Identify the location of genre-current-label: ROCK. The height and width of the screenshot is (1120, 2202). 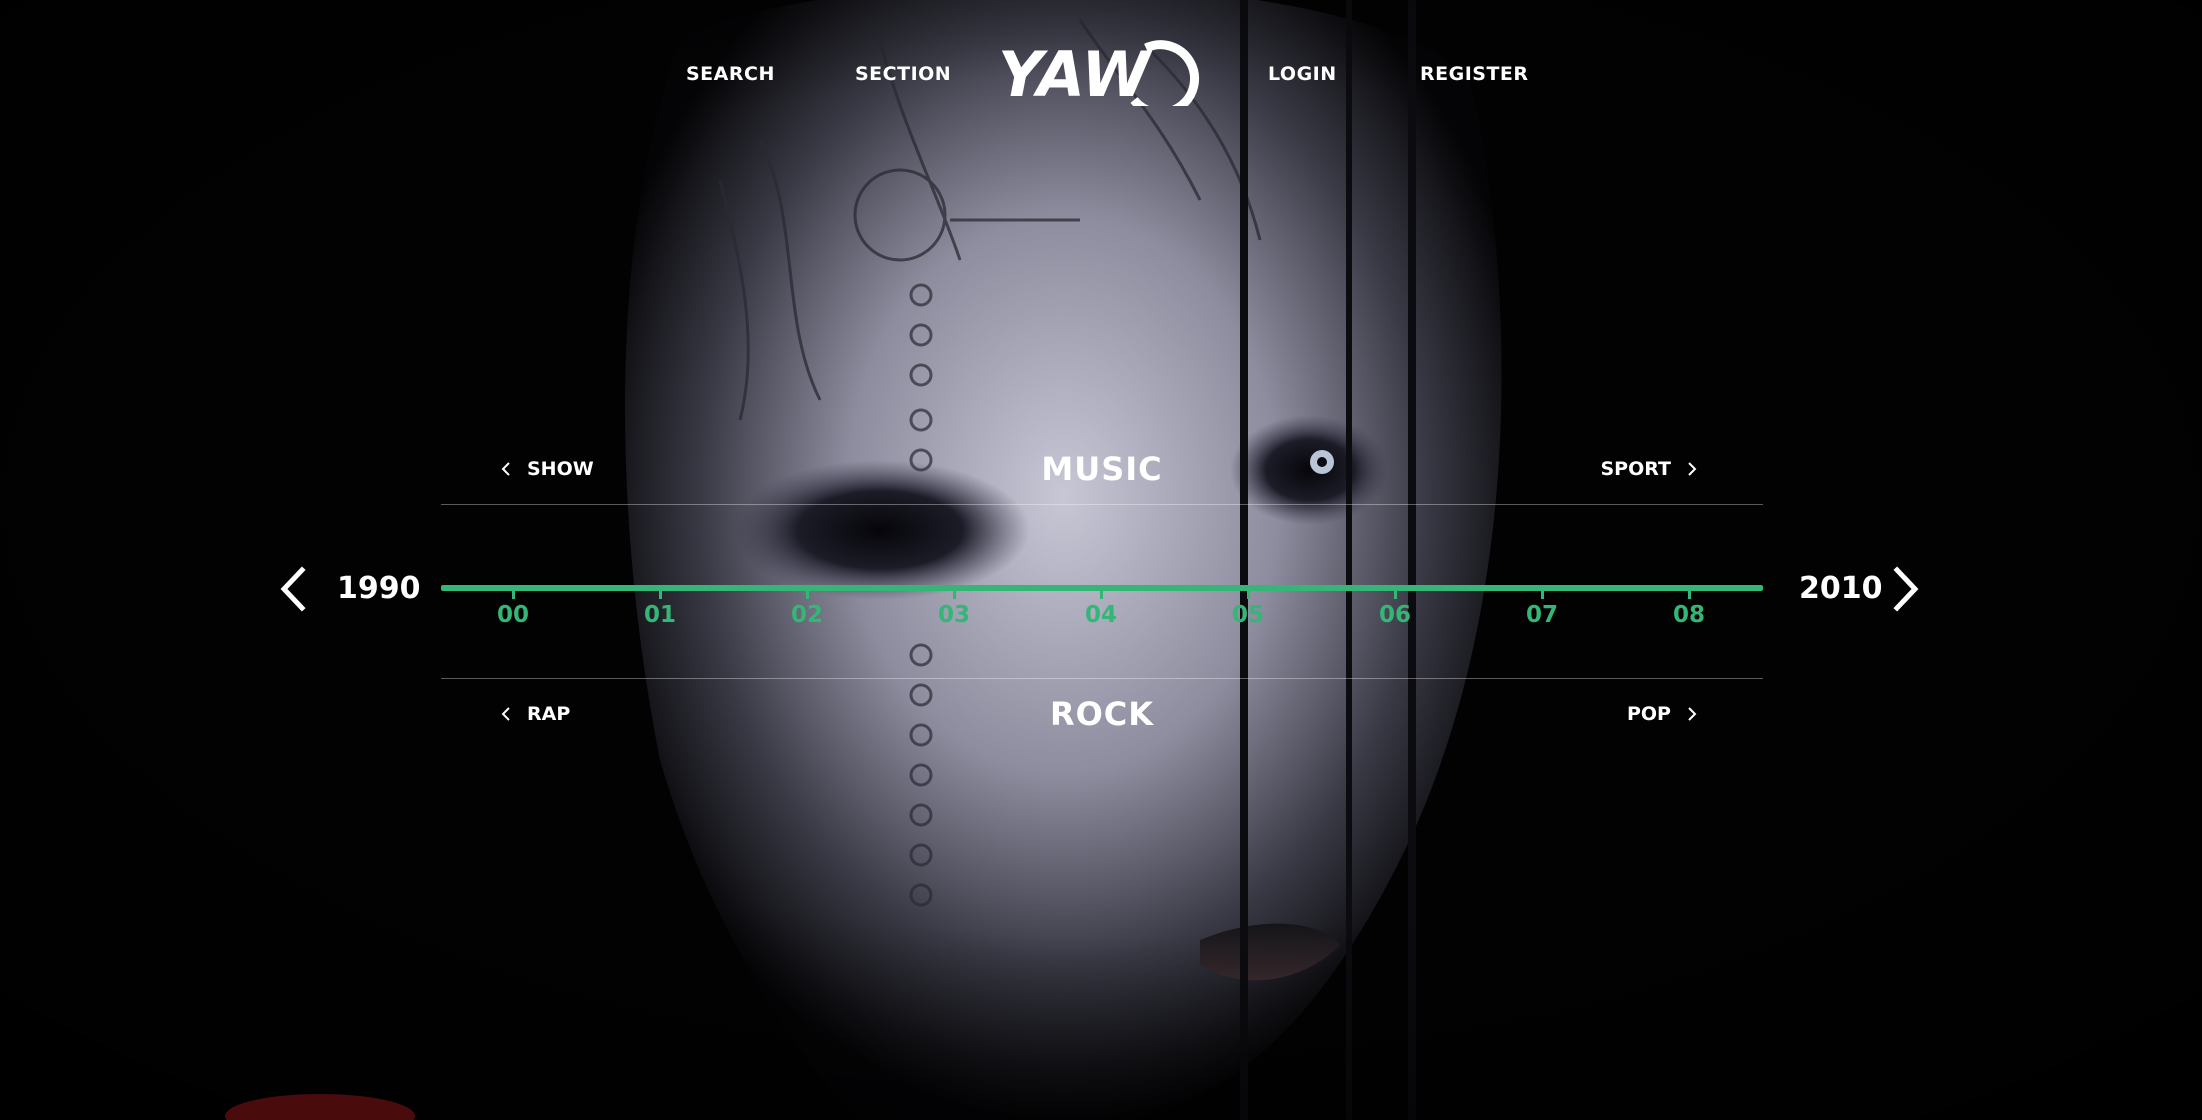
(1102, 714).